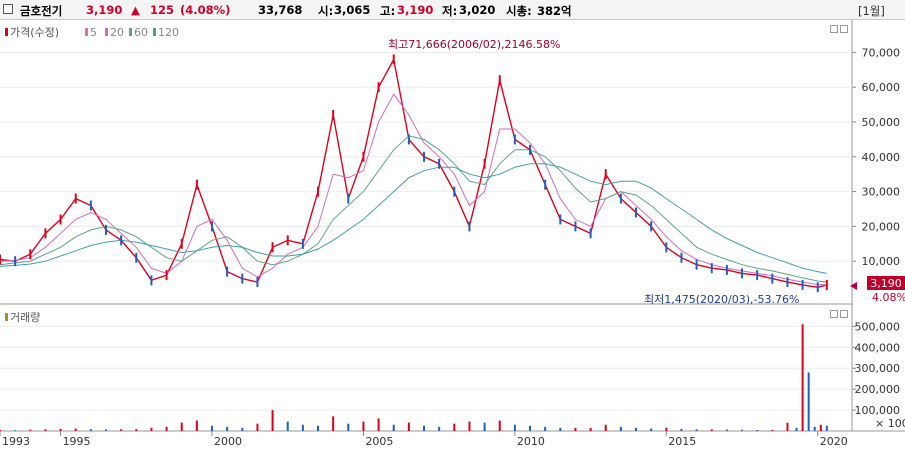 The image size is (905, 451). I want to click on legend-ma120-swatch, so click(154, 32).